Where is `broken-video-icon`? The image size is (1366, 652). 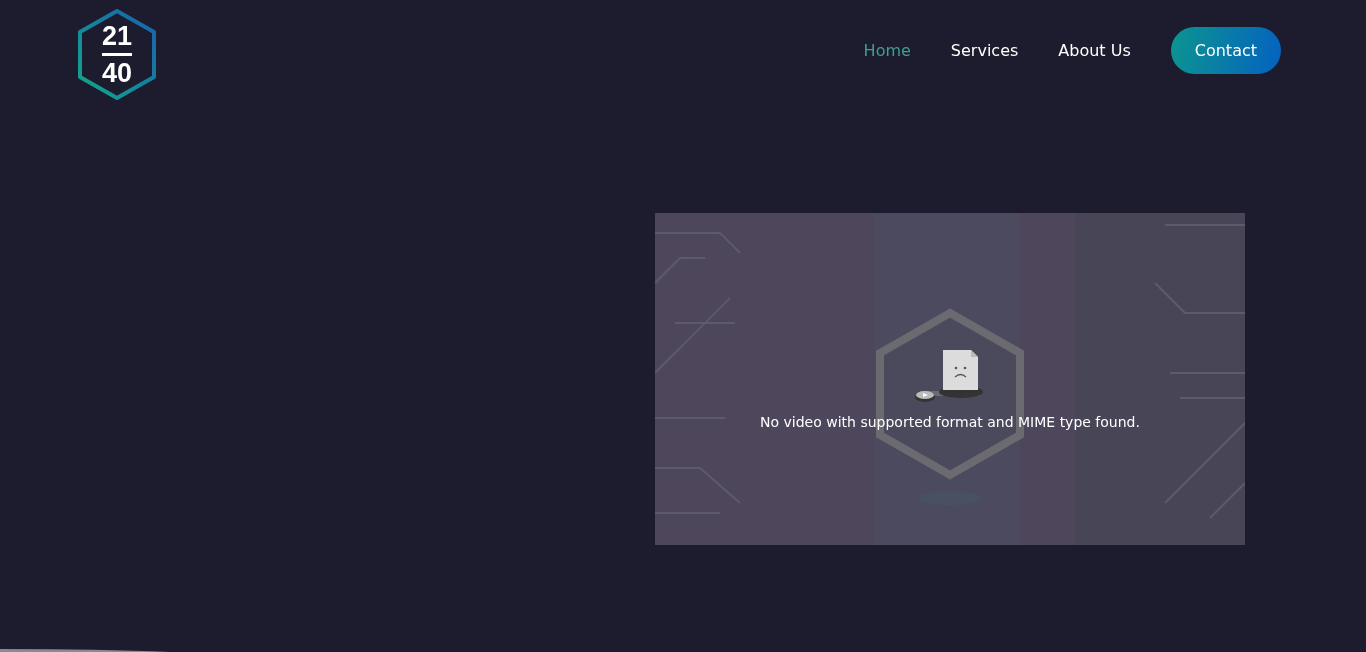 broken-video-icon is located at coordinates (950, 376).